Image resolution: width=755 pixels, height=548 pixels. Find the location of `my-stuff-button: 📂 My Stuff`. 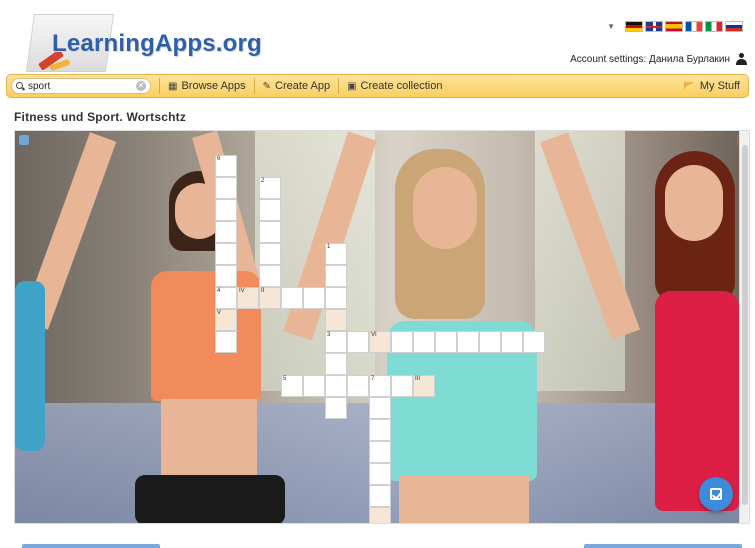

my-stuff-button: 📂 My Stuff is located at coordinates (711, 86).